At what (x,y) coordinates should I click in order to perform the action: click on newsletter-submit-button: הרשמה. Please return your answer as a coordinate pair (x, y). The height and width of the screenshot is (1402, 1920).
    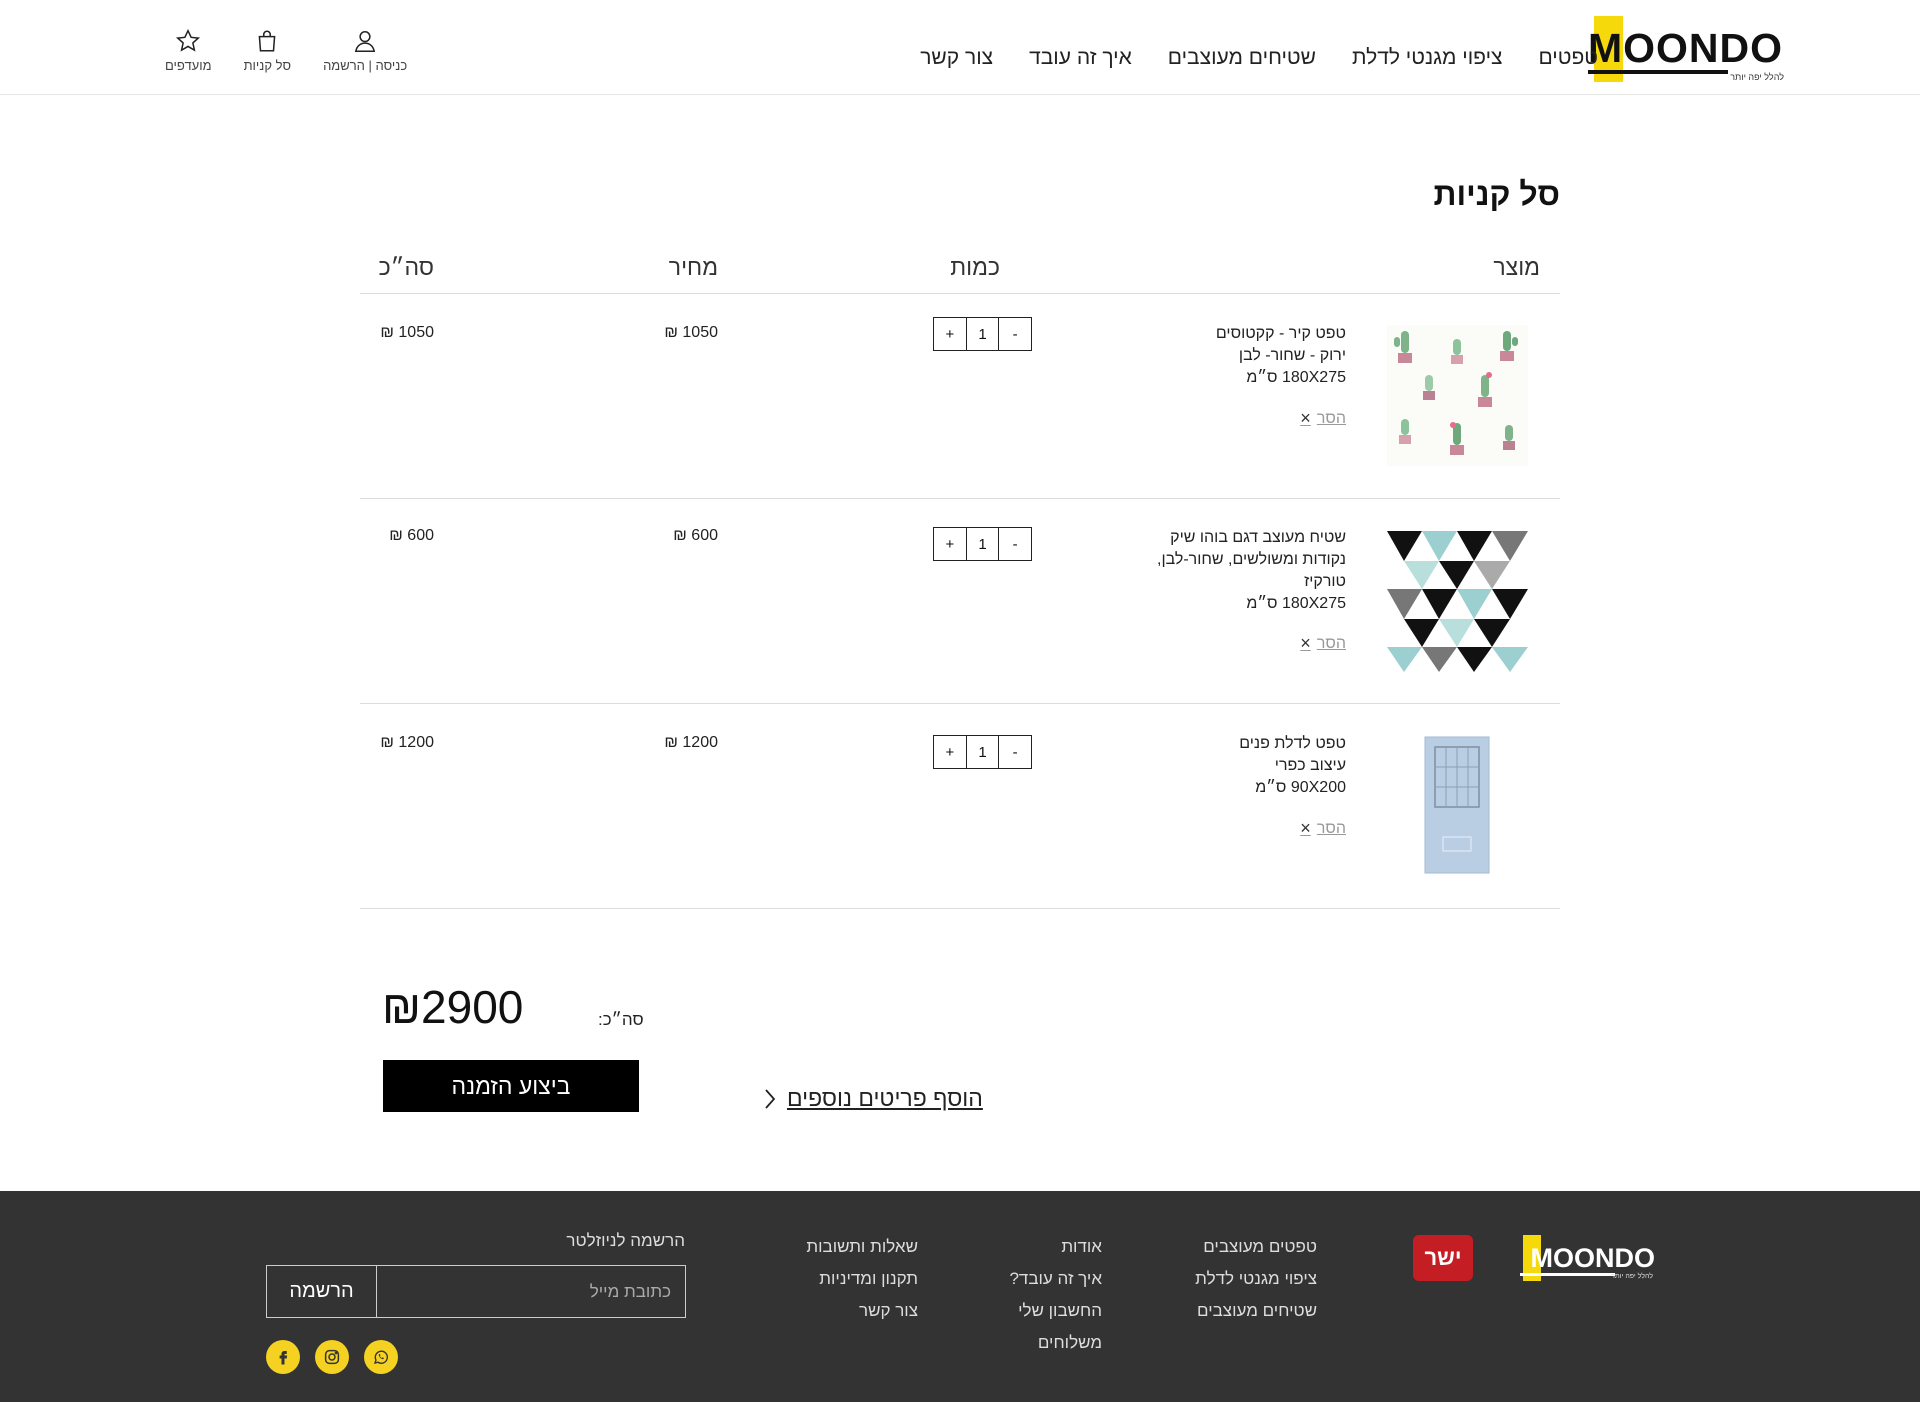
    Looking at the image, I should click on (322, 1291).